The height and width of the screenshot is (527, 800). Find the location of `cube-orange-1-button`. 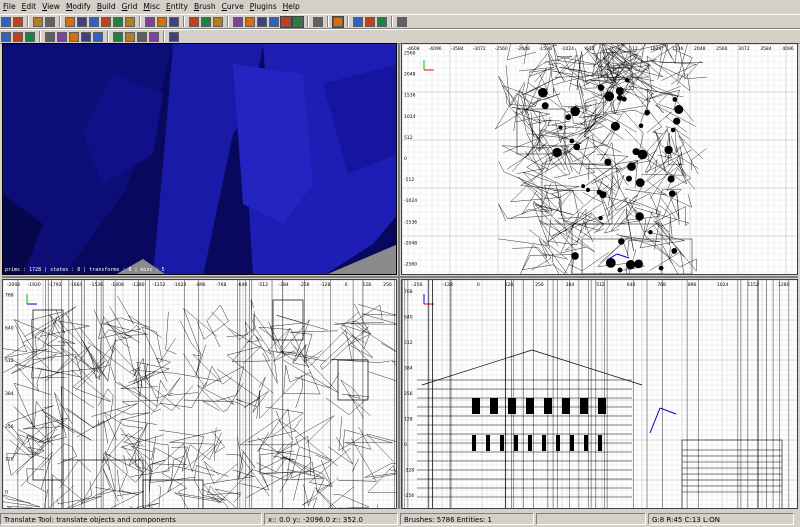

cube-orange-1-button is located at coordinates (118, 36).